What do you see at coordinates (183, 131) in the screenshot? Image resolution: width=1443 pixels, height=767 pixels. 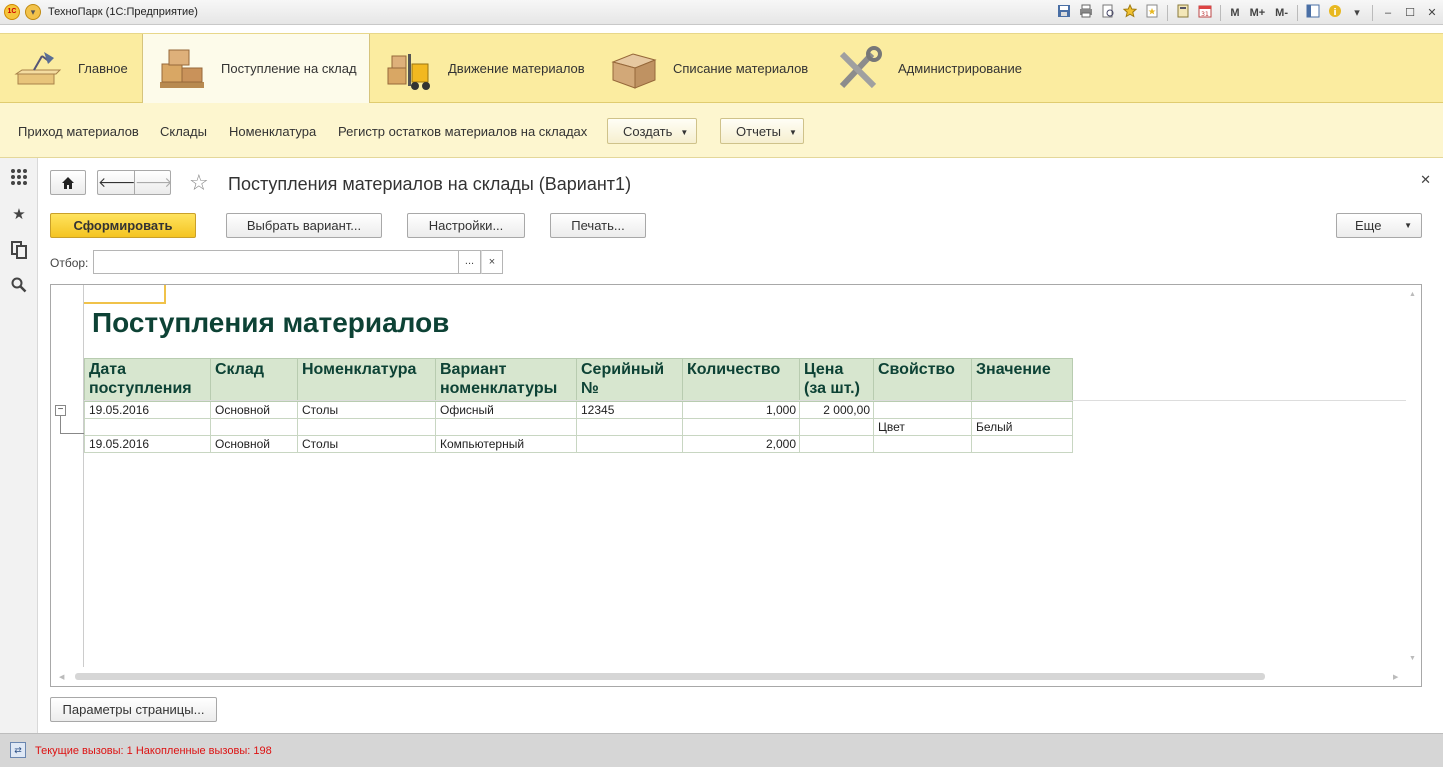 I see `command-warehouses: Склады` at bounding box center [183, 131].